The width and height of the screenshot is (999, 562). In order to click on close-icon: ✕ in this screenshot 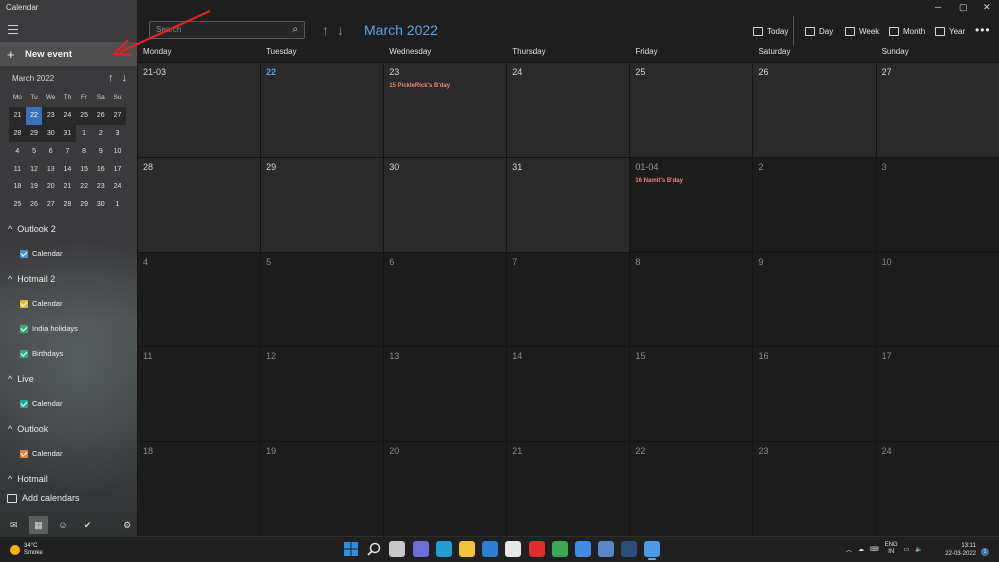, I will do `click(987, 7)`.